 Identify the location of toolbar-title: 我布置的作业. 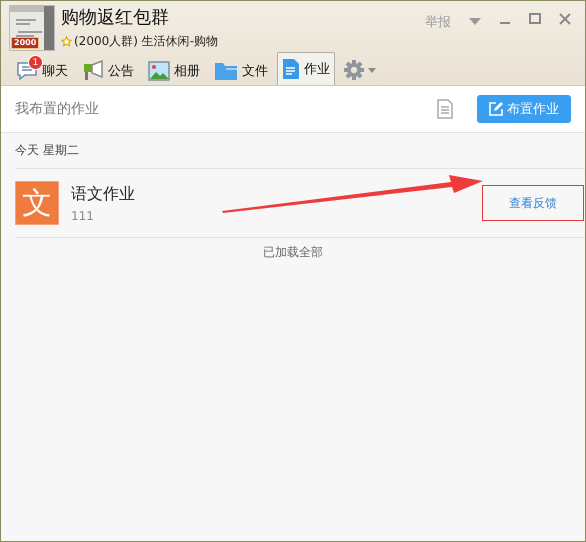
(57, 109).